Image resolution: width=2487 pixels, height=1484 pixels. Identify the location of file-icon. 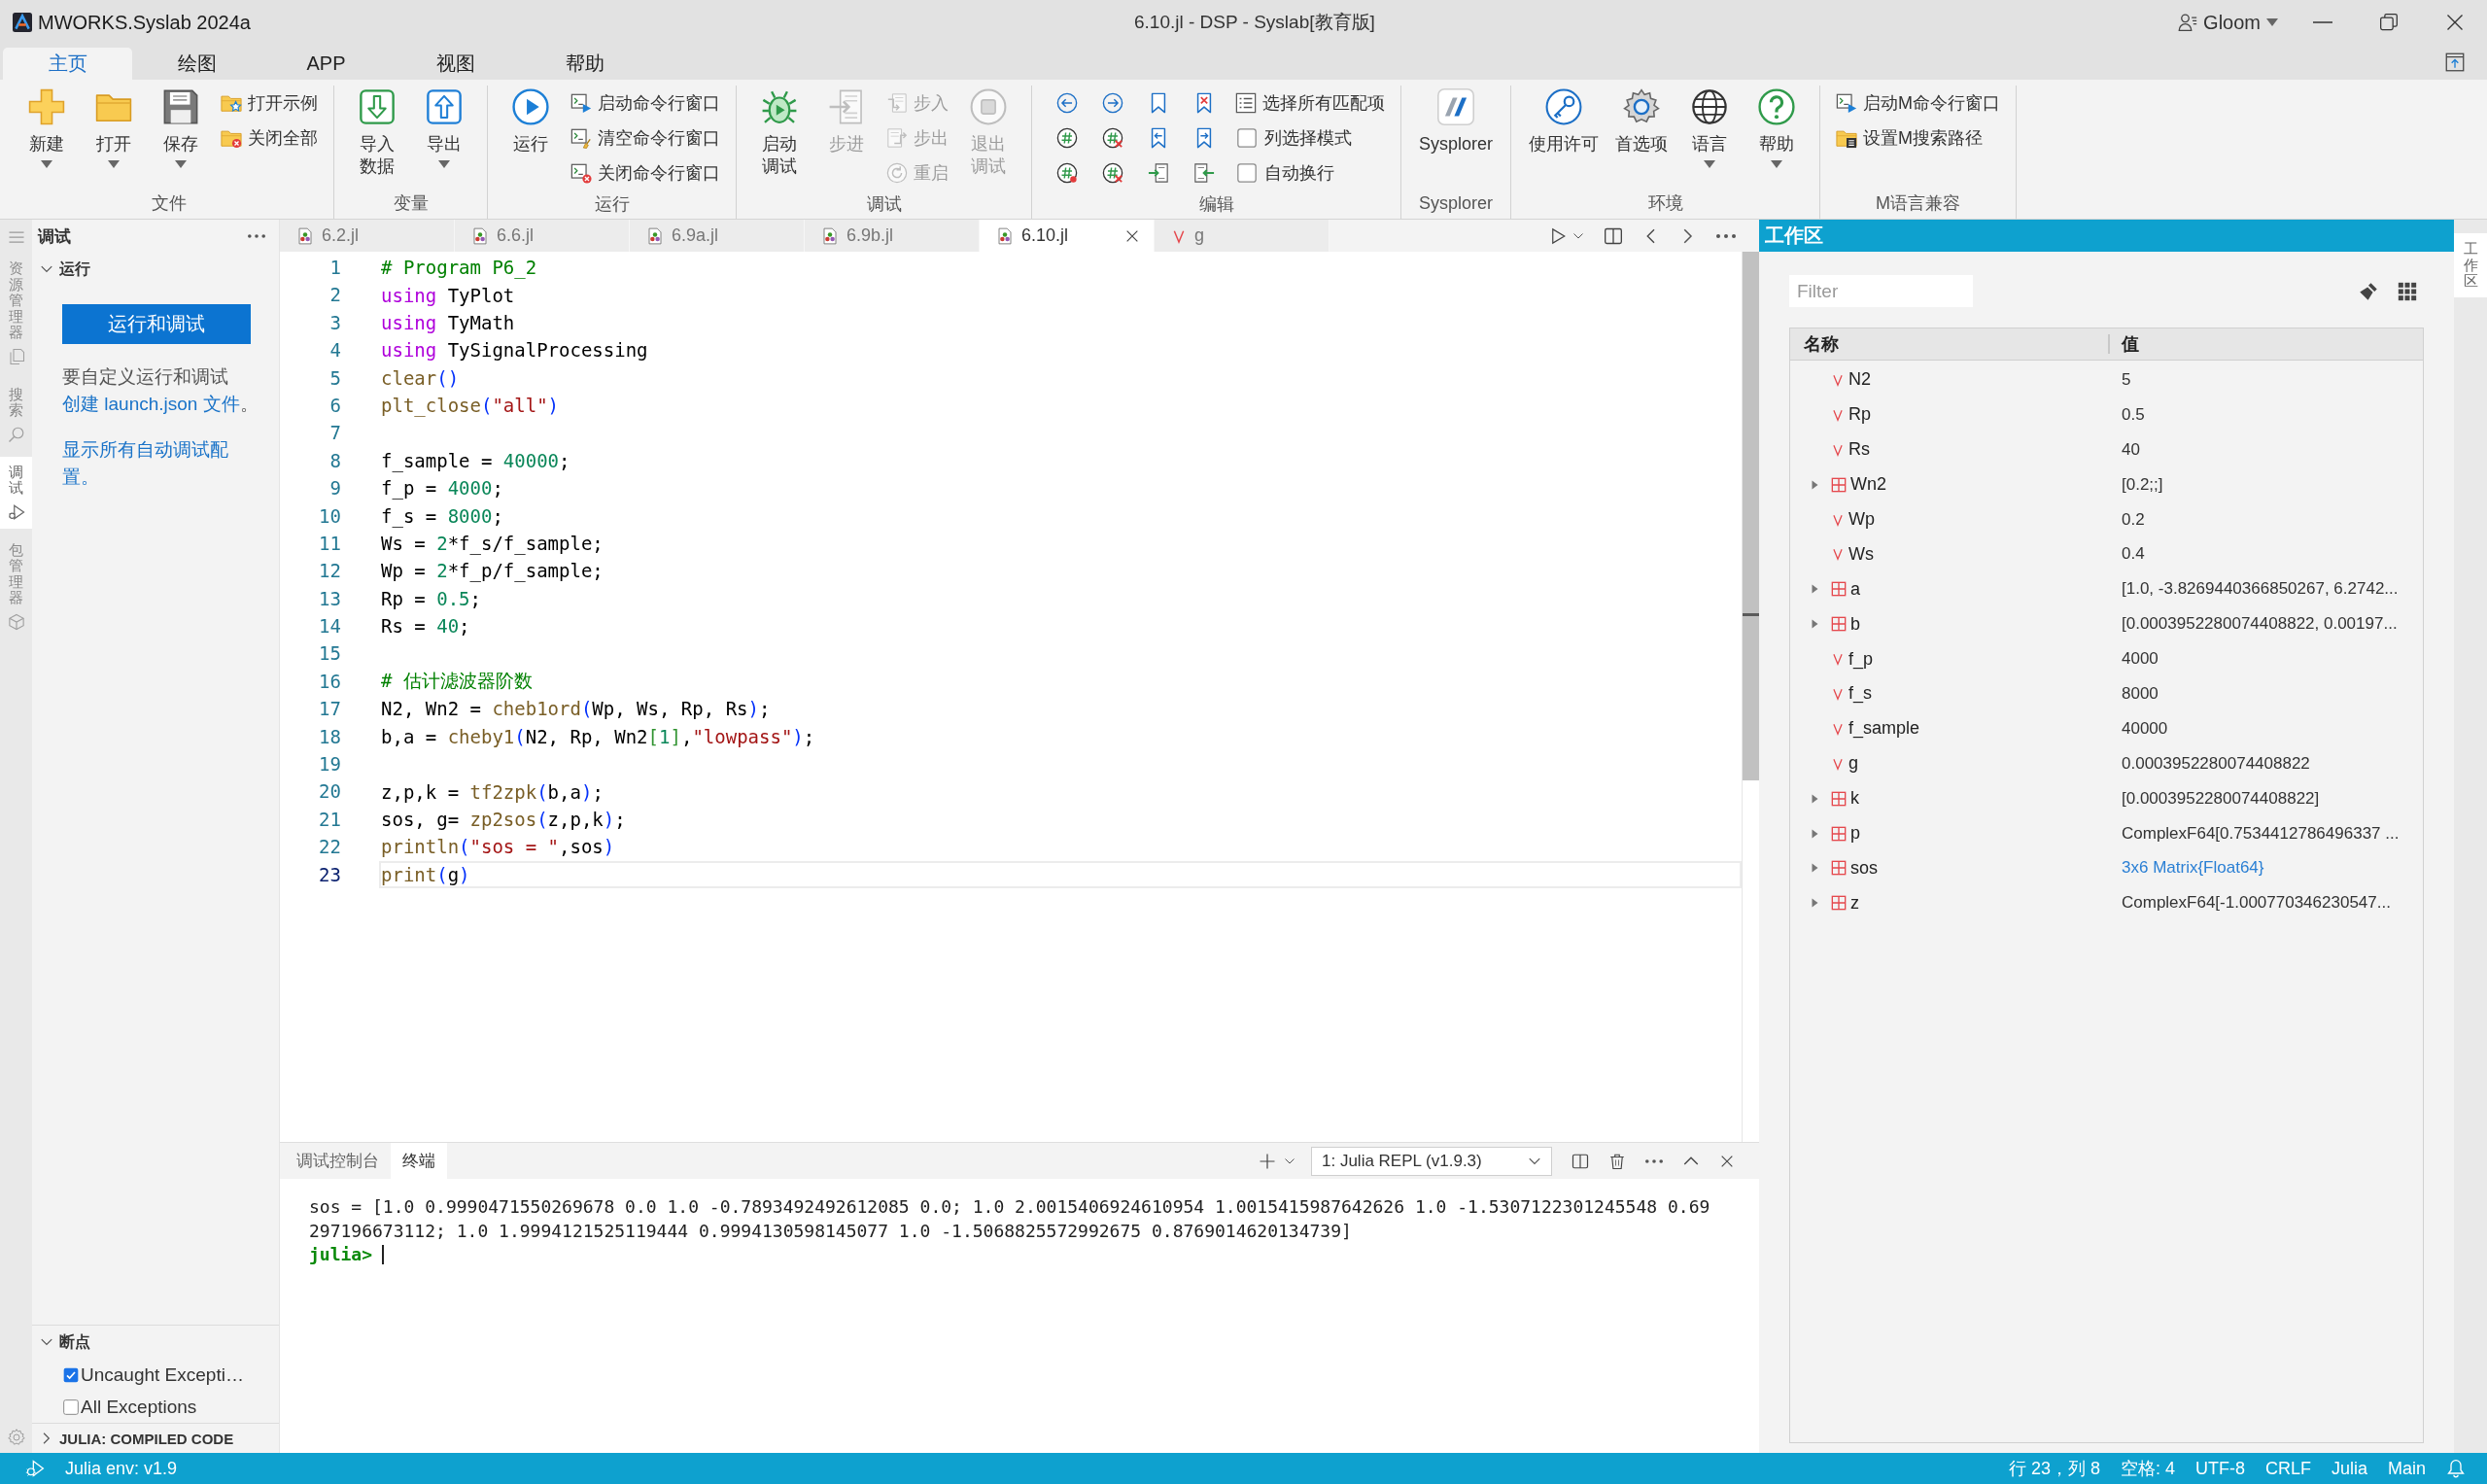
(1005, 235).